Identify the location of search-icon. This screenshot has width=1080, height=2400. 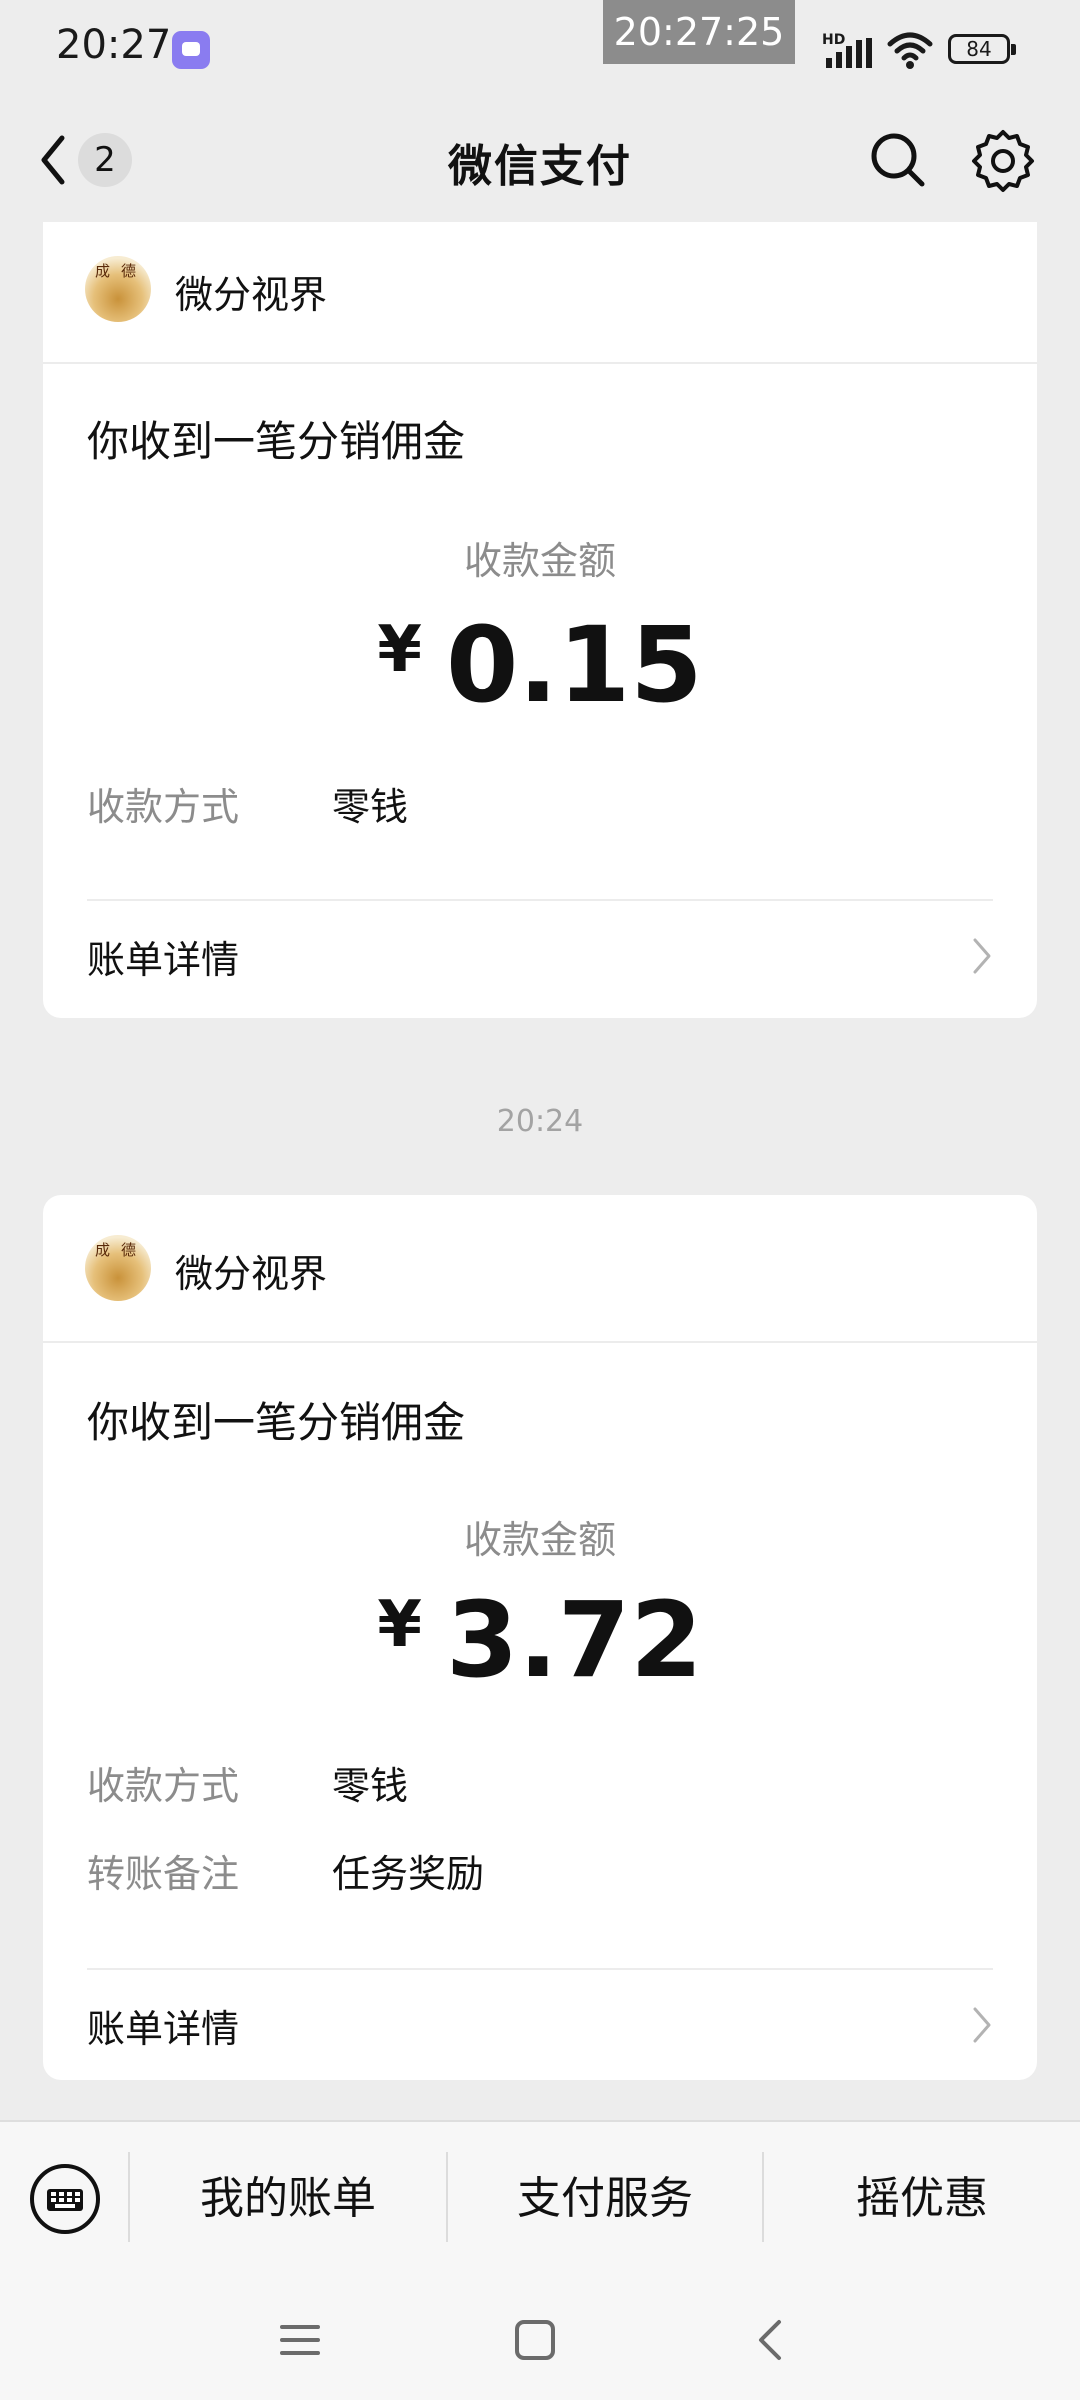
(898, 160).